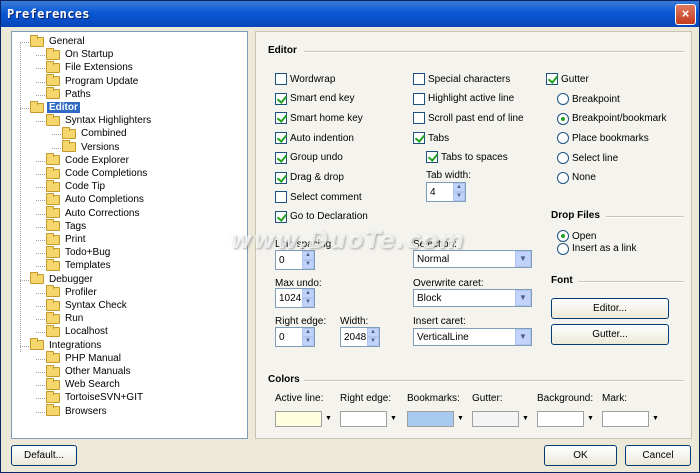 This screenshot has width=700, height=473. What do you see at coordinates (419, 138) in the screenshot?
I see `editor-option-b3-box` at bounding box center [419, 138].